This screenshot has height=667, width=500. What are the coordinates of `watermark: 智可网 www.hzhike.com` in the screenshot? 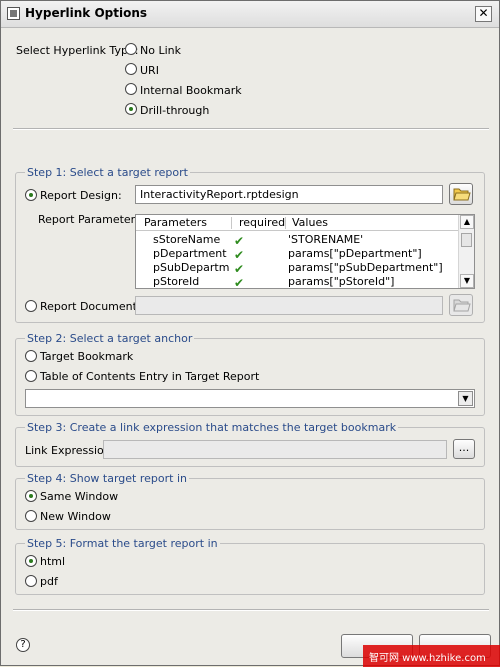 It's located at (431, 656).